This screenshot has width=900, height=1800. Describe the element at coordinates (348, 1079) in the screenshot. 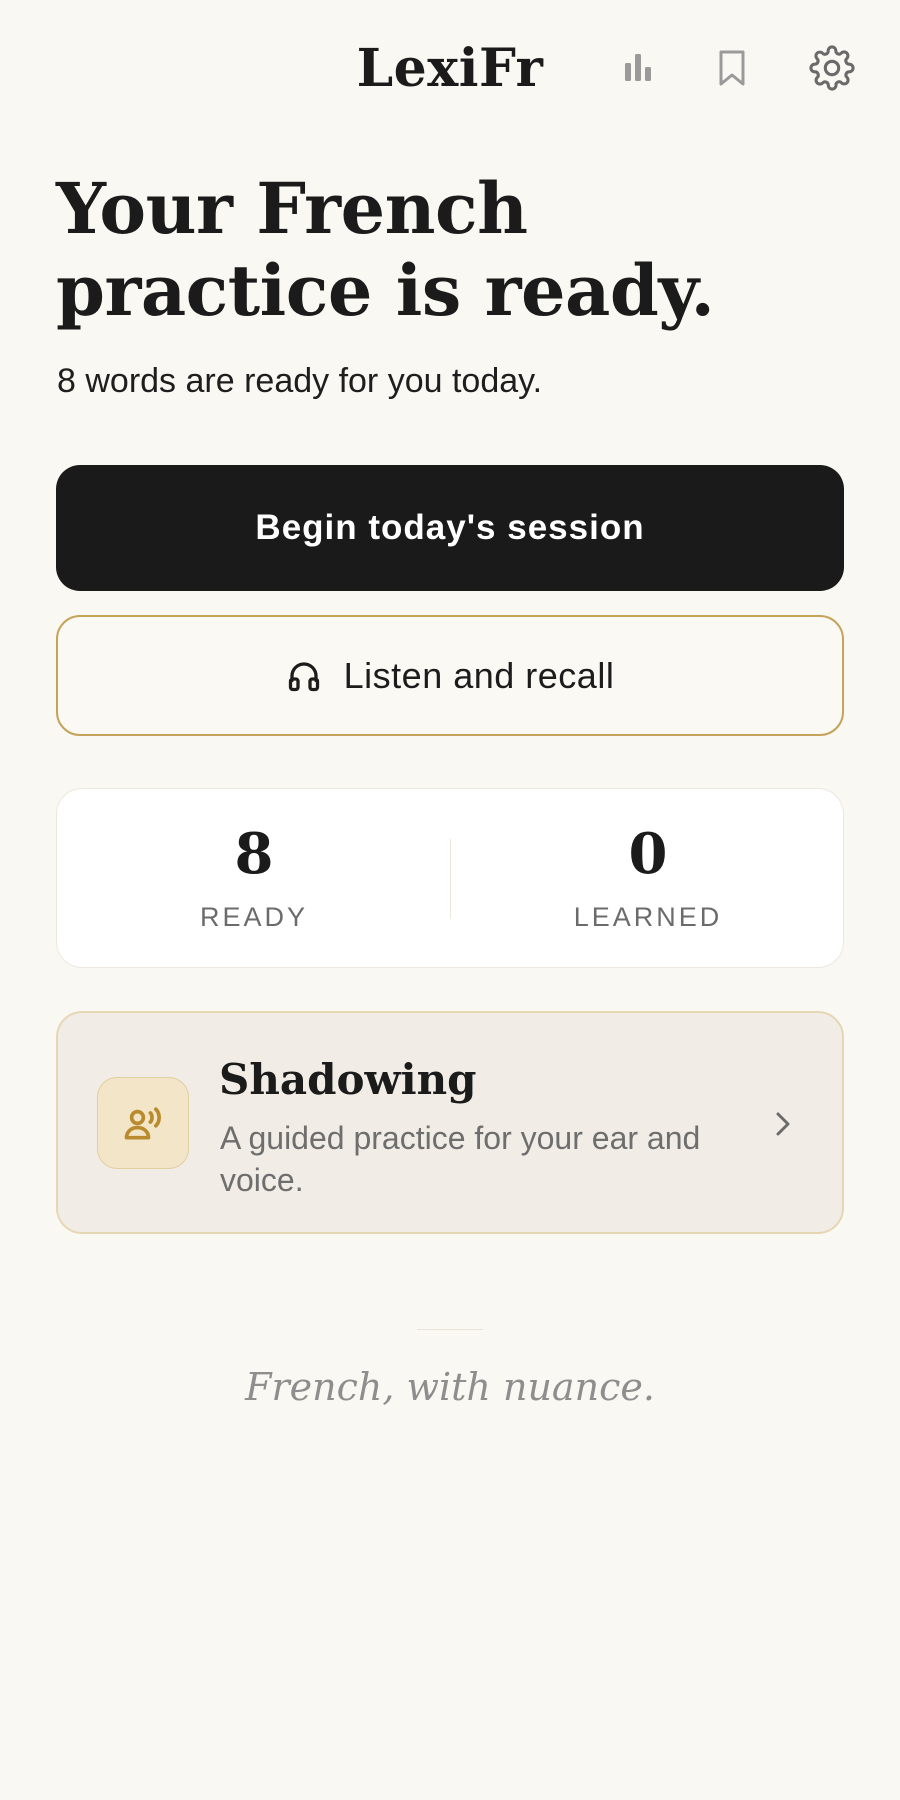

I see `shadowing-title: Shadowing` at that location.